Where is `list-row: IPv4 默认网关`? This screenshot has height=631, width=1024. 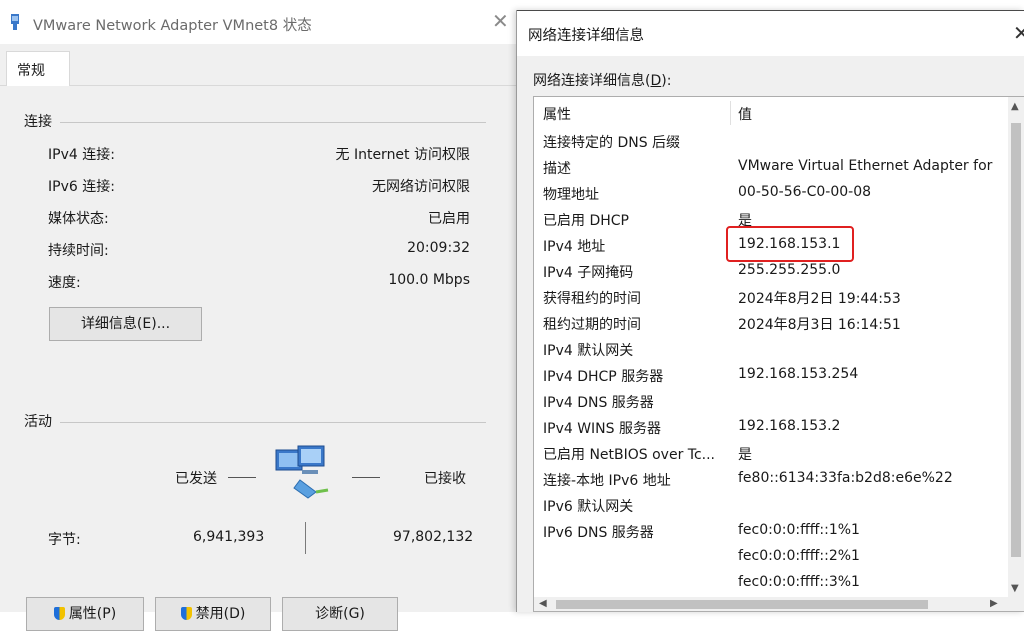 list-row: IPv4 默认网关 is located at coordinates (772, 349).